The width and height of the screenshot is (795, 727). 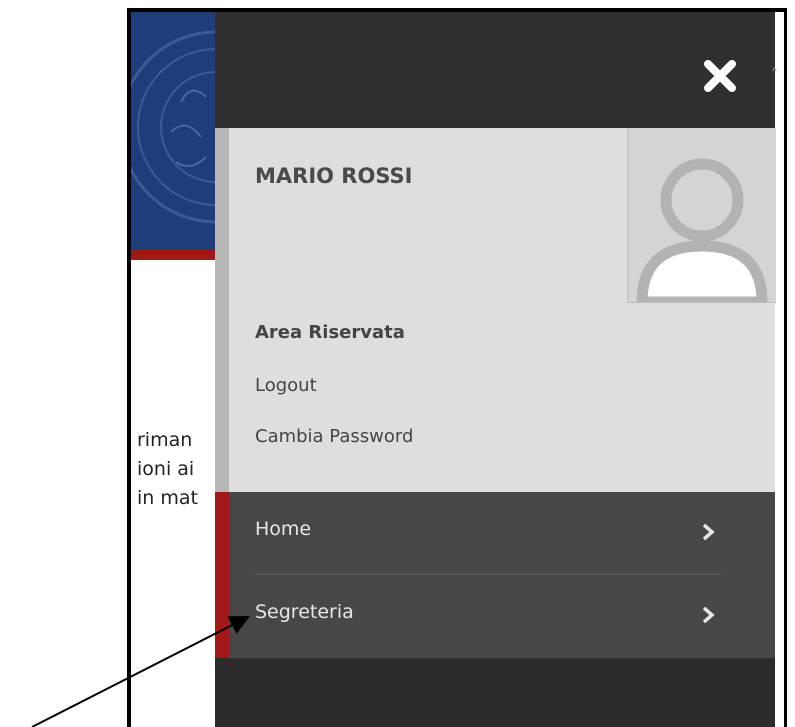 I want to click on user-name: MARIO ROSSI, so click(x=334, y=176).